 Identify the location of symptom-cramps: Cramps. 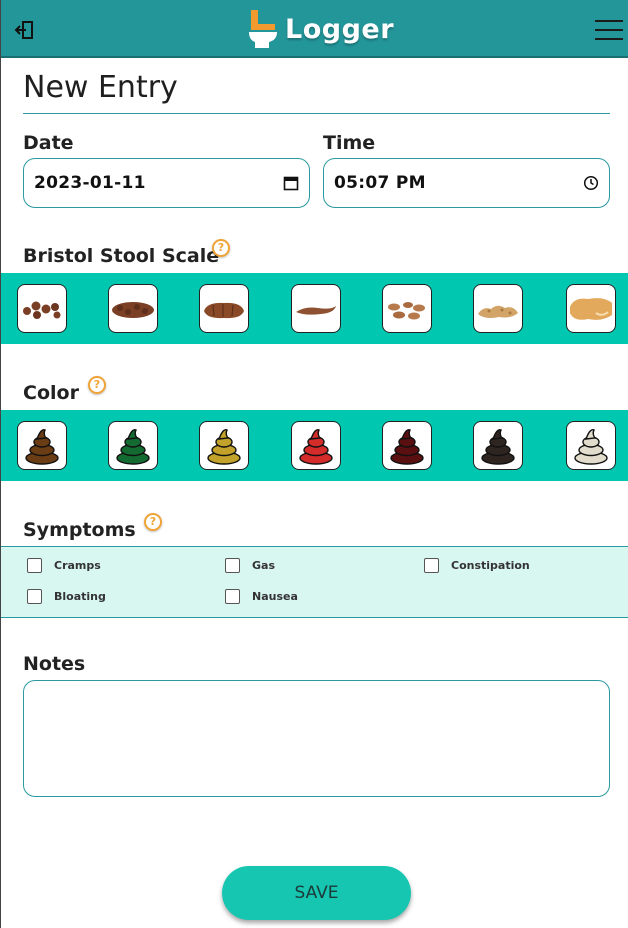
(64, 565).